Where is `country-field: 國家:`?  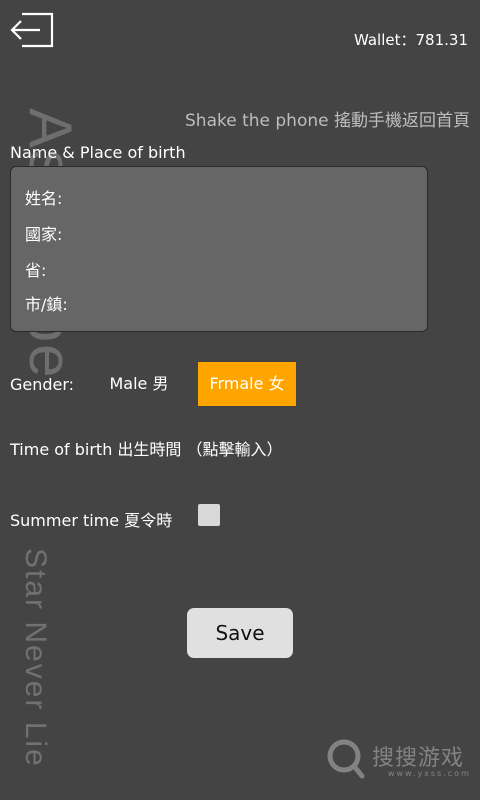 country-field: 國家: is located at coordinates (215, 233).